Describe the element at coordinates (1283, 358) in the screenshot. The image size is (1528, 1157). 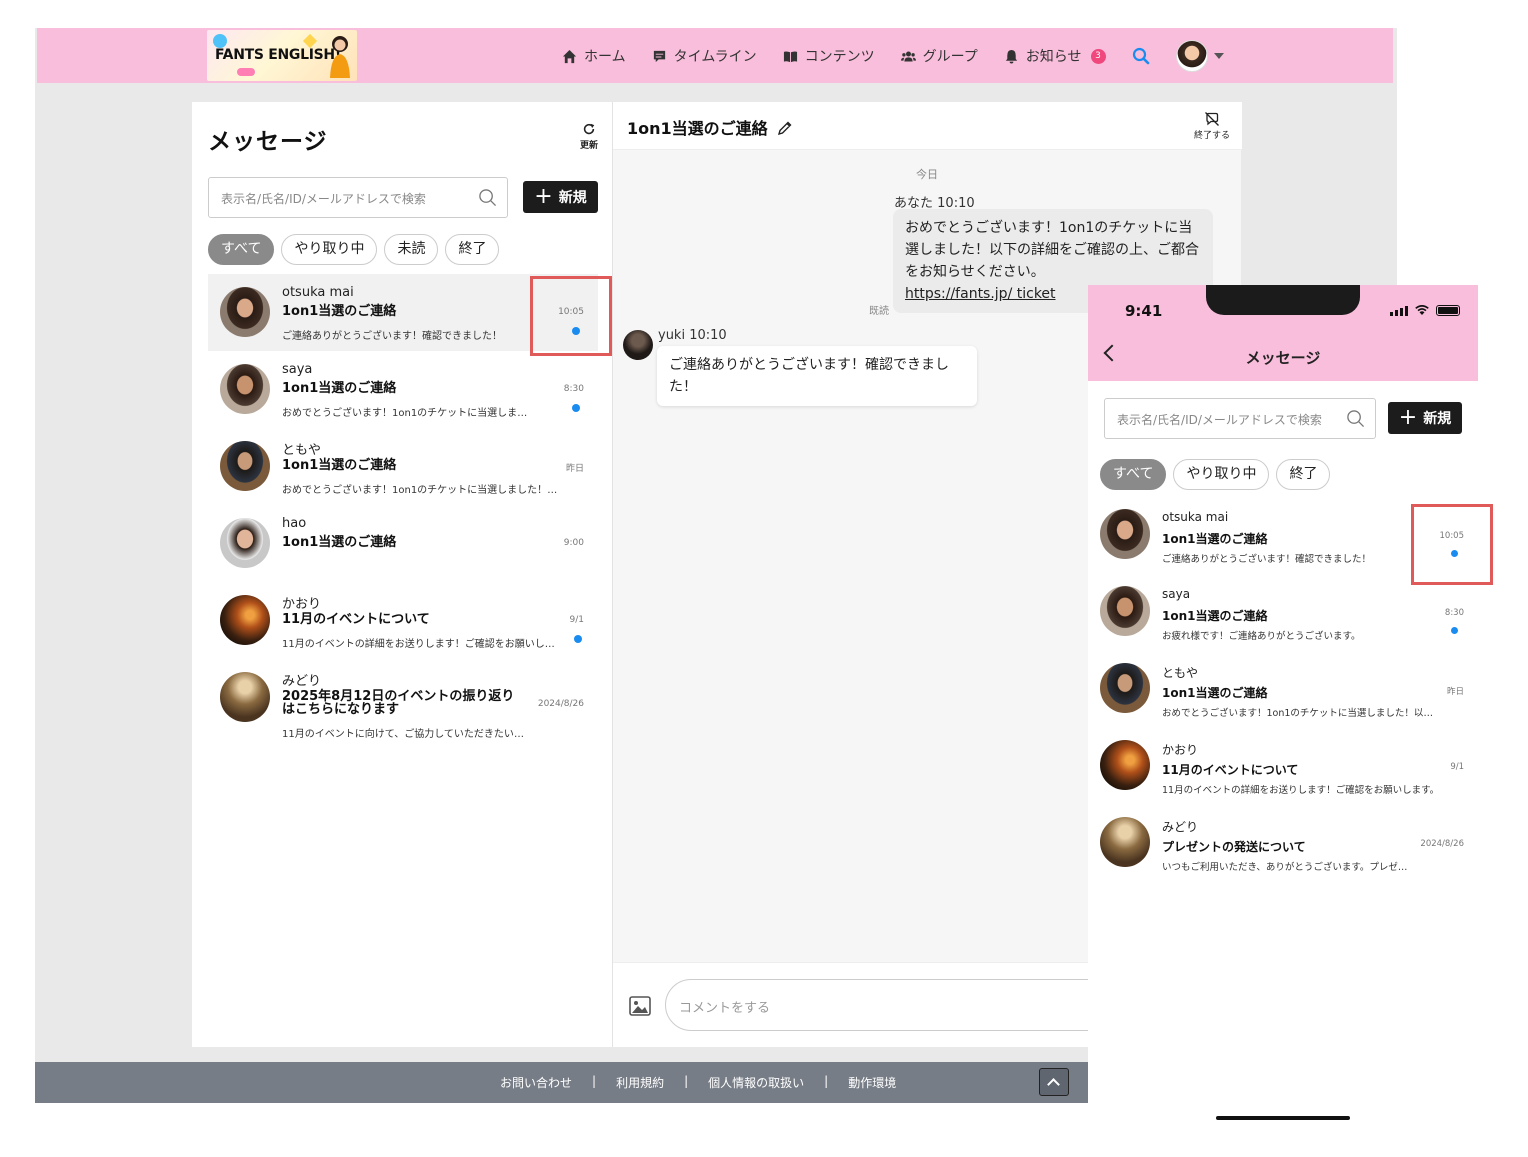
I see `mobile-page-title: メッセージ` at that location.